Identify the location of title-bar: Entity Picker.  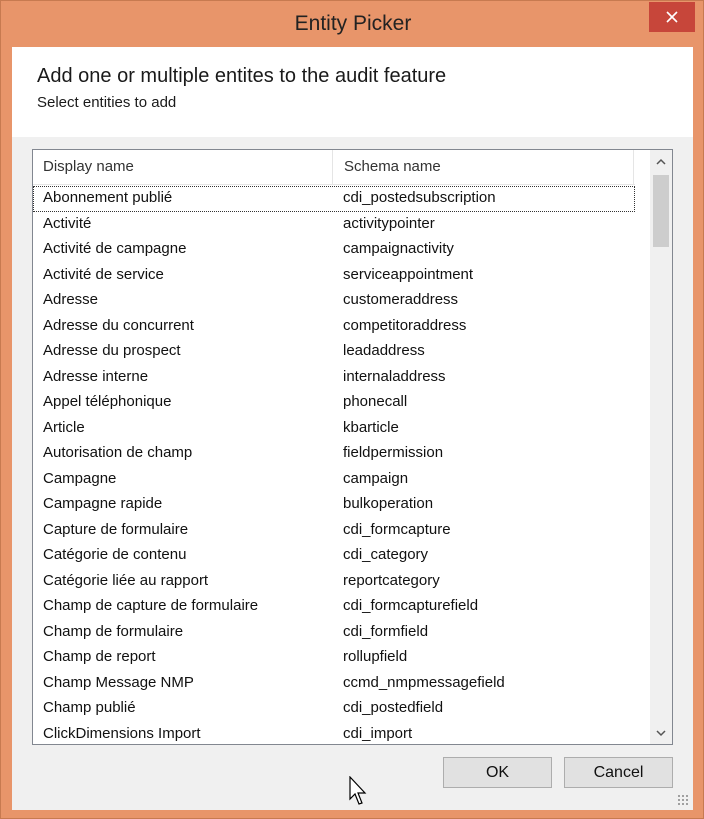
(352, 24).